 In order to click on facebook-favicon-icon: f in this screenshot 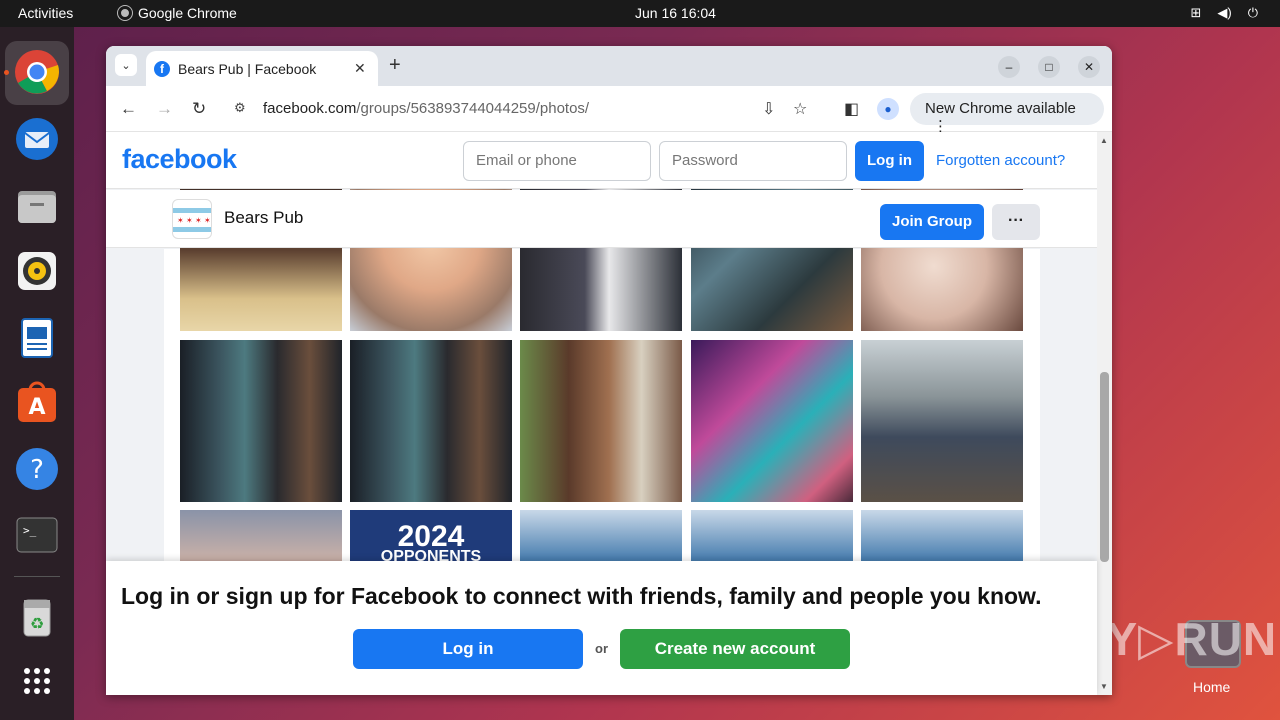, I will do `click(162, 69)`.